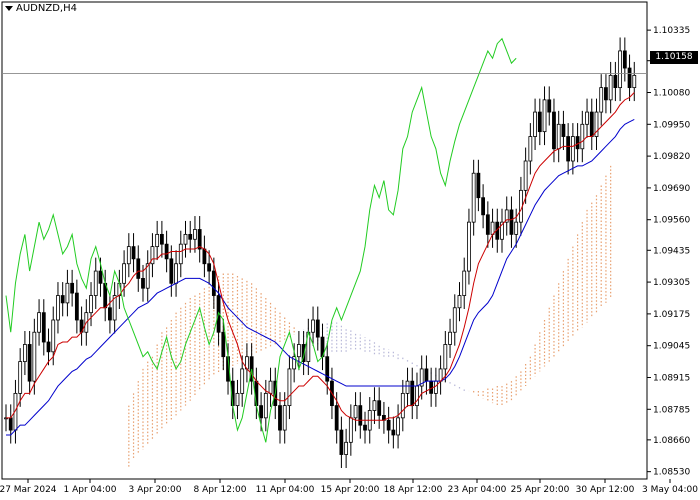  I want to click on price-tick-label: 1.09435, so click(671, 251).